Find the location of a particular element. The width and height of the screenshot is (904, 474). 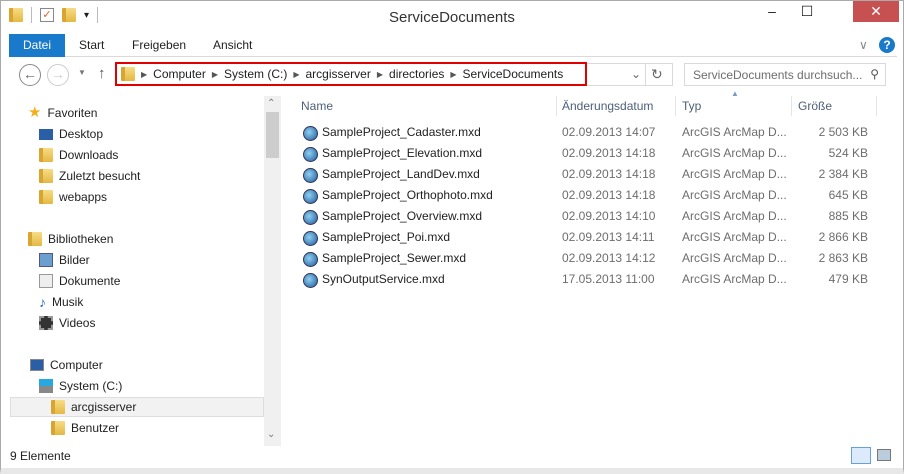

back-button: ← is located at coordinates (30, 75).